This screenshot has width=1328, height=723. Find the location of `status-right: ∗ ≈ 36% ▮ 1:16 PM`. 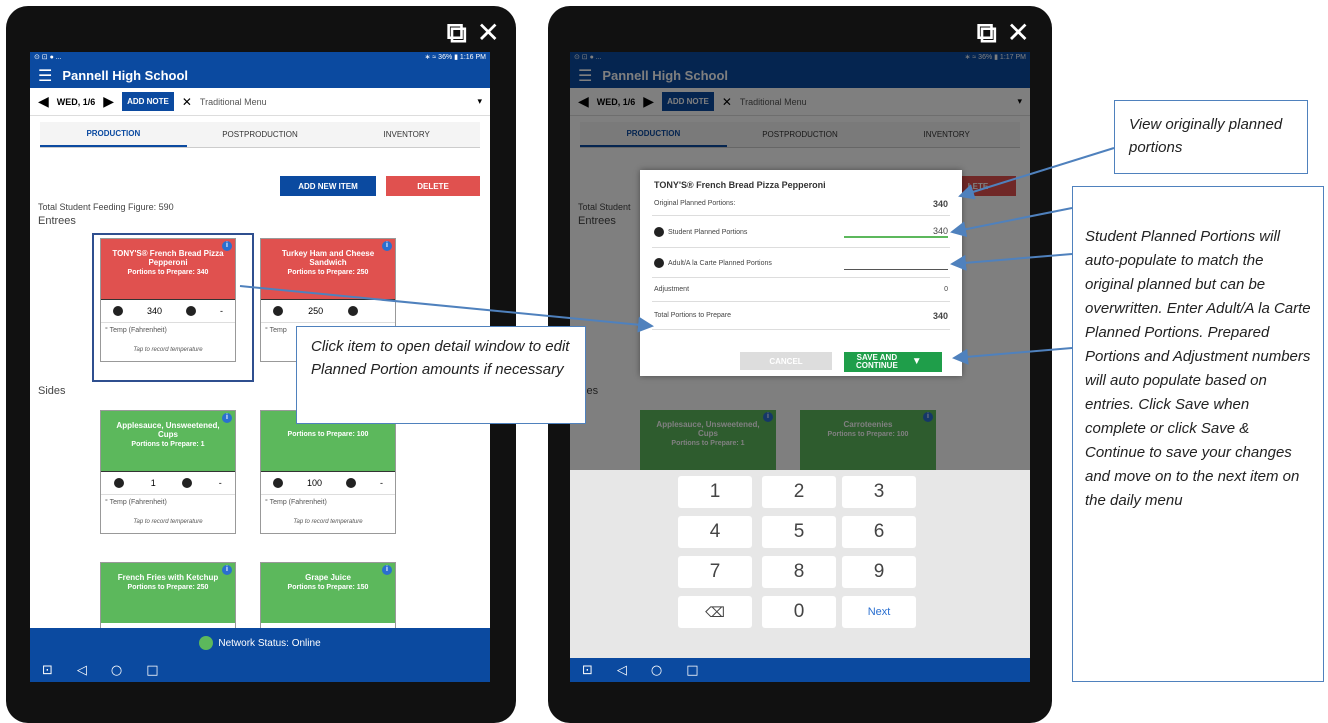

status-right: ∗ ≈ 36% ▮ 1:16 PM is located at coordinates (455, 57).